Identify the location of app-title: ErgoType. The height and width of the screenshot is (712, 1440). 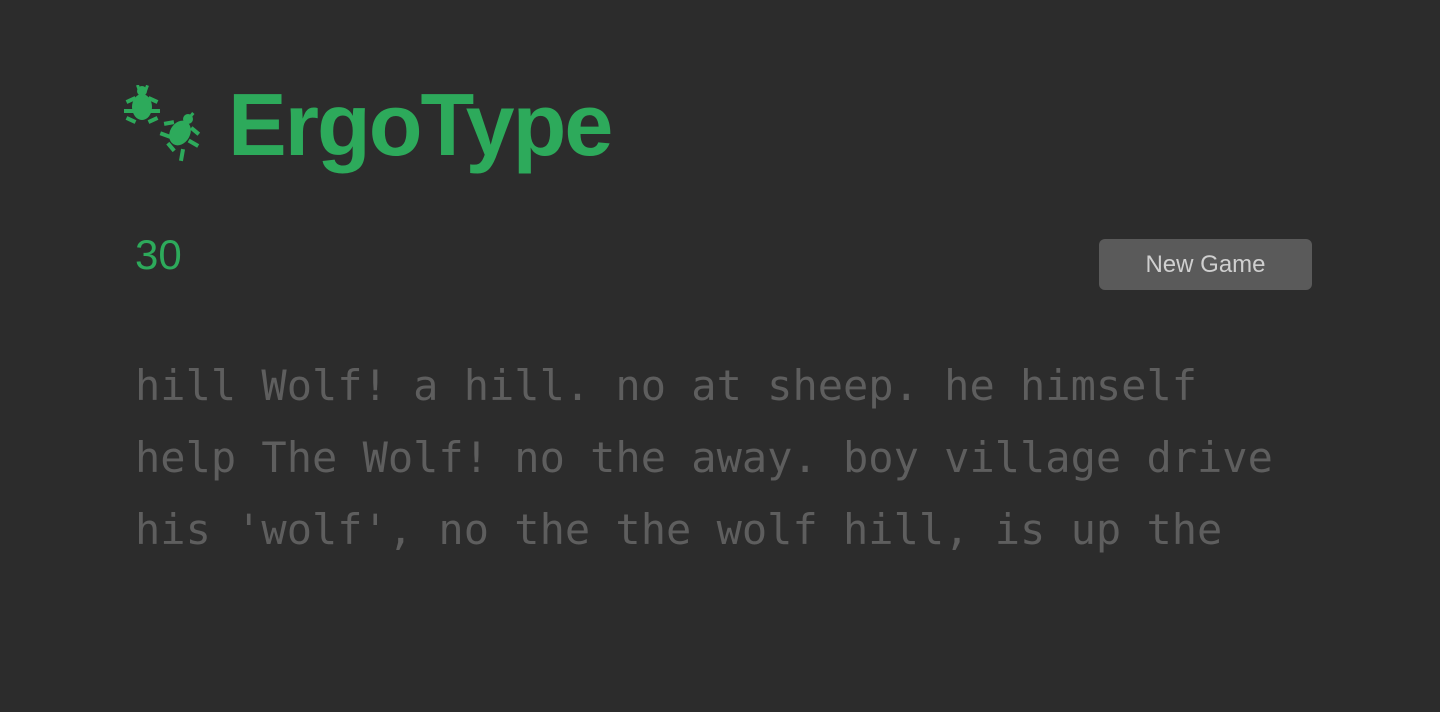
(420, 124).